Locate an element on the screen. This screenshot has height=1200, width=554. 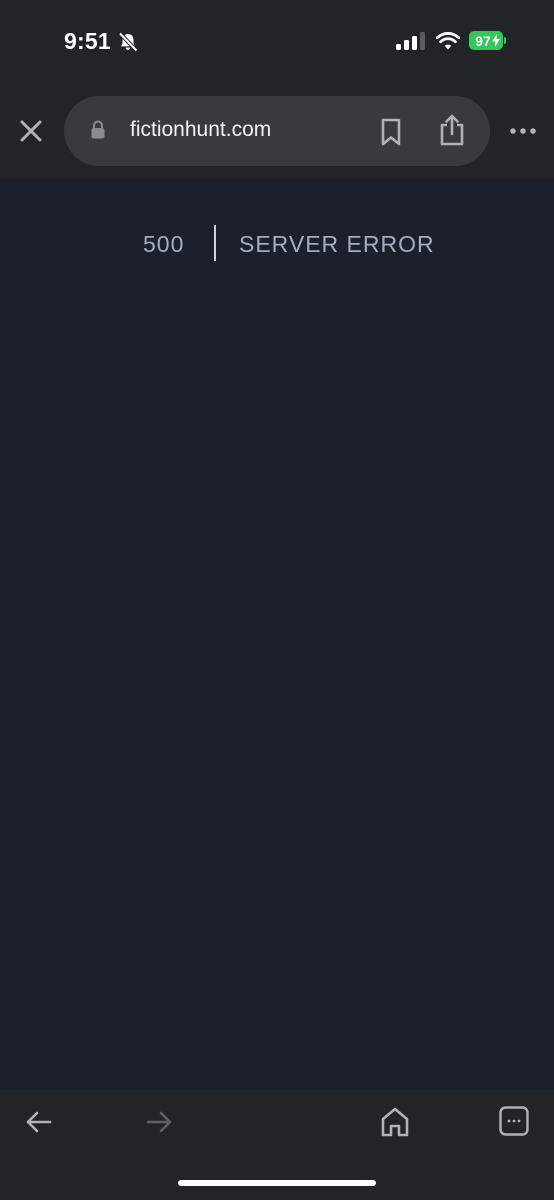
bell-slash-icon is located at coordinates (128, 42).